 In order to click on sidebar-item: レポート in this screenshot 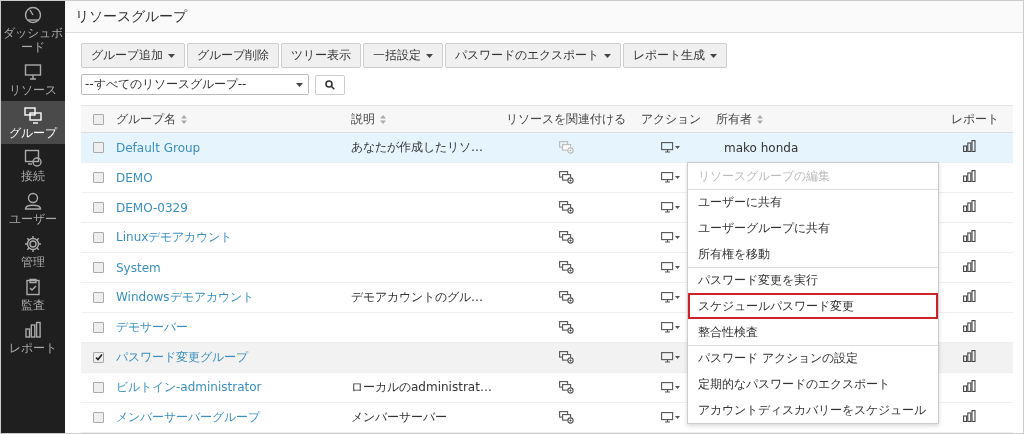, I will do `click(33, 337)`.